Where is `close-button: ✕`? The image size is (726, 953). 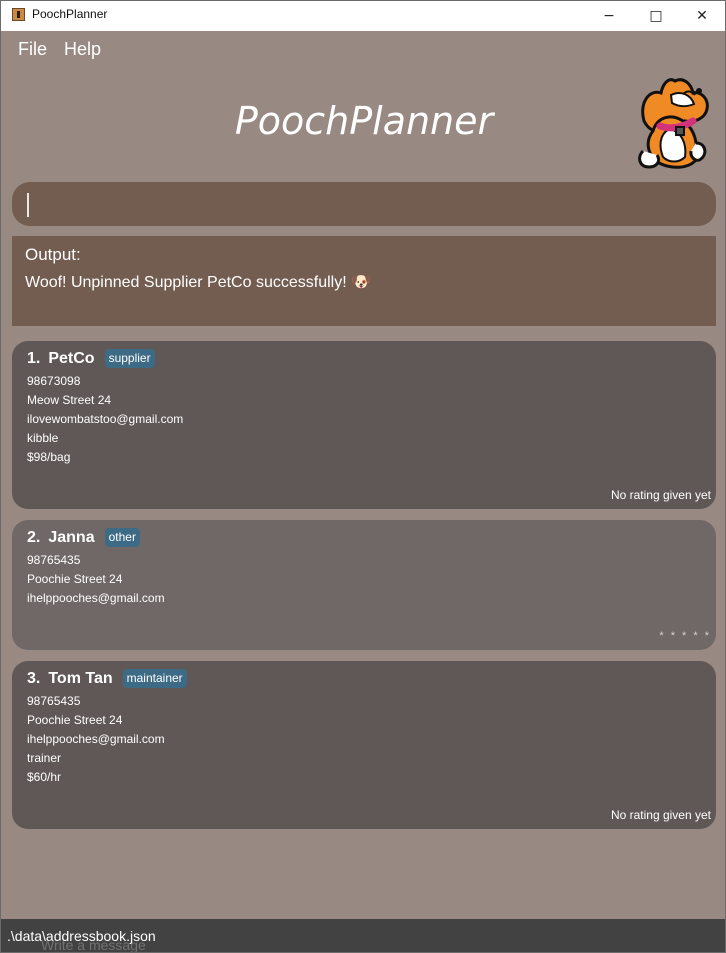
close-button: ✕ is located at coordinates (702, 16).